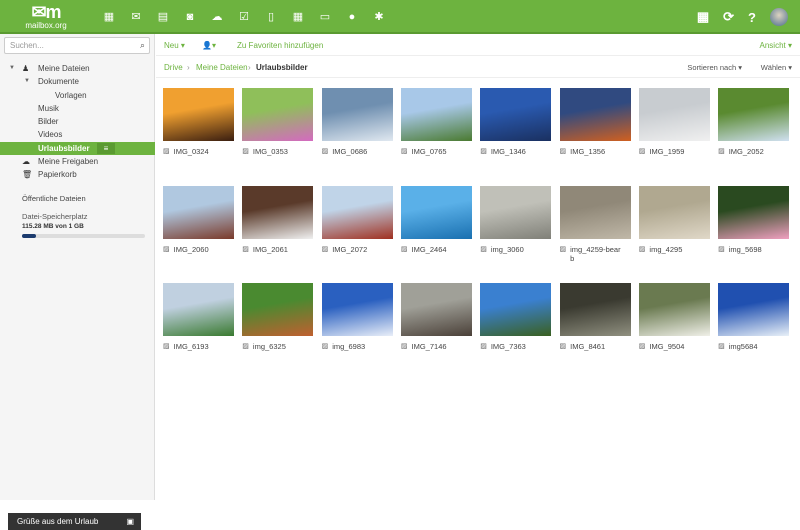 This screenshot has height=530, width=800. I want to click on refresh-icon: ⟳, so click(728, 17).